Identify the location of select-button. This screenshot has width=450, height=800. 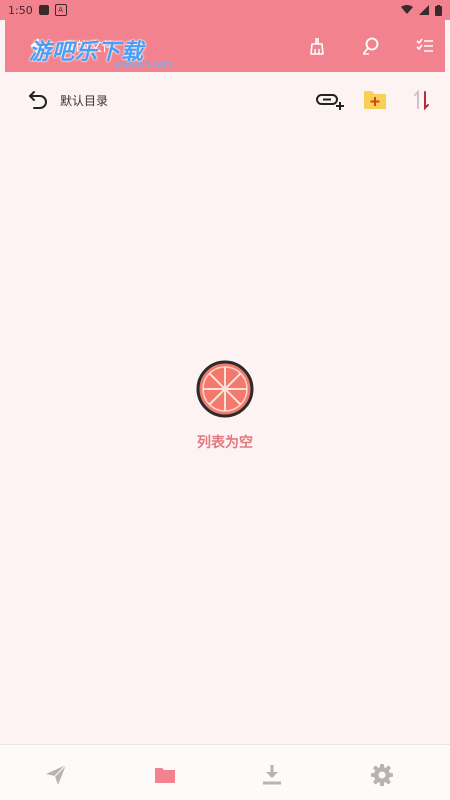
(425, 46).